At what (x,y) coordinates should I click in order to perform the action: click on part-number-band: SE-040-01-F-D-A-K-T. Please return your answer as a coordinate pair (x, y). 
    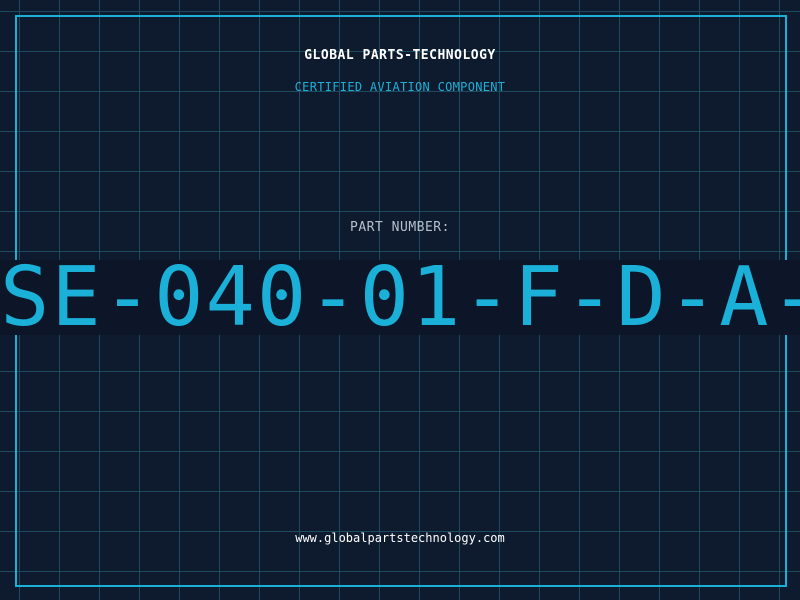
    Looking at the image, I should click on (400, 297).